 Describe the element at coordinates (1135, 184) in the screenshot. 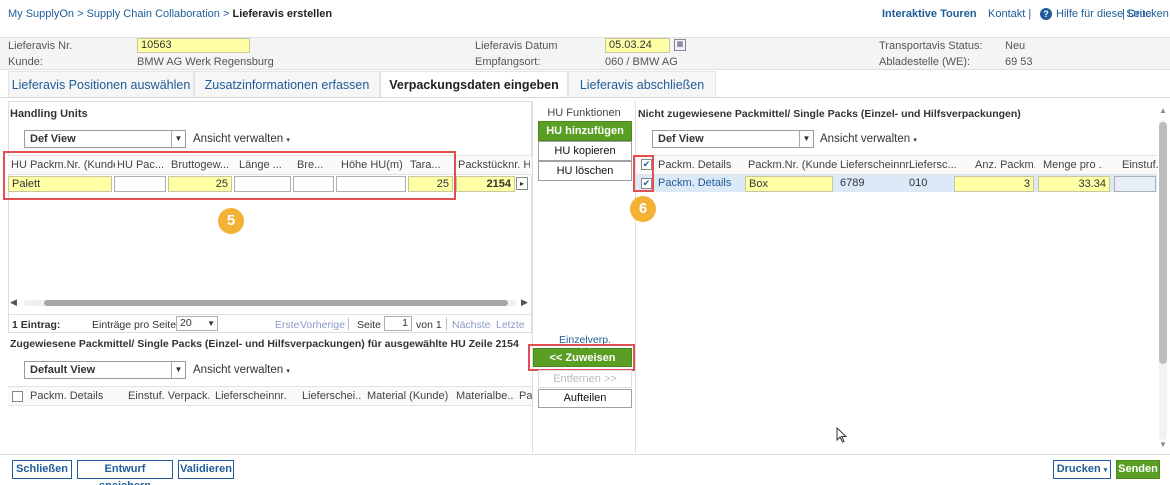

I see `unassigned-cell-einstuf` at that location.